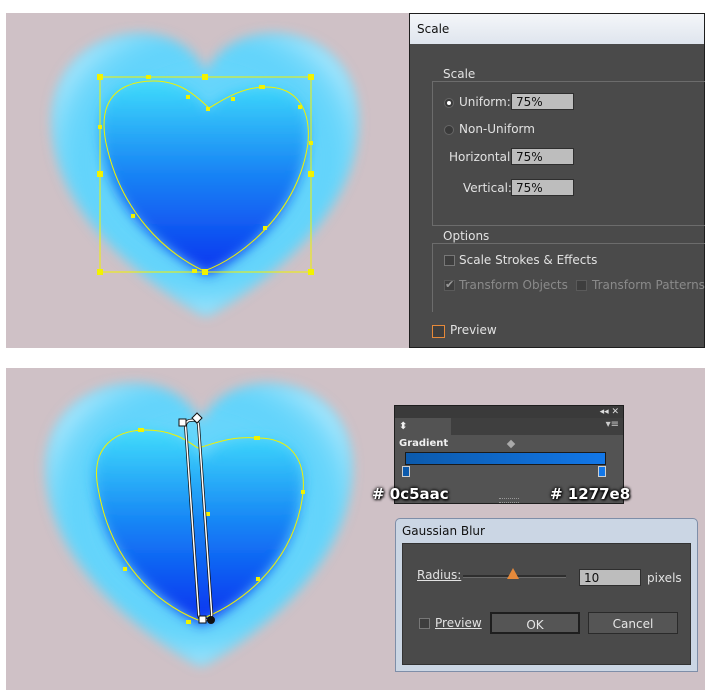 The width and height of the screenshot is (714, 693). I want to click on end-color-label: # 1277e8, so click(590, 494).